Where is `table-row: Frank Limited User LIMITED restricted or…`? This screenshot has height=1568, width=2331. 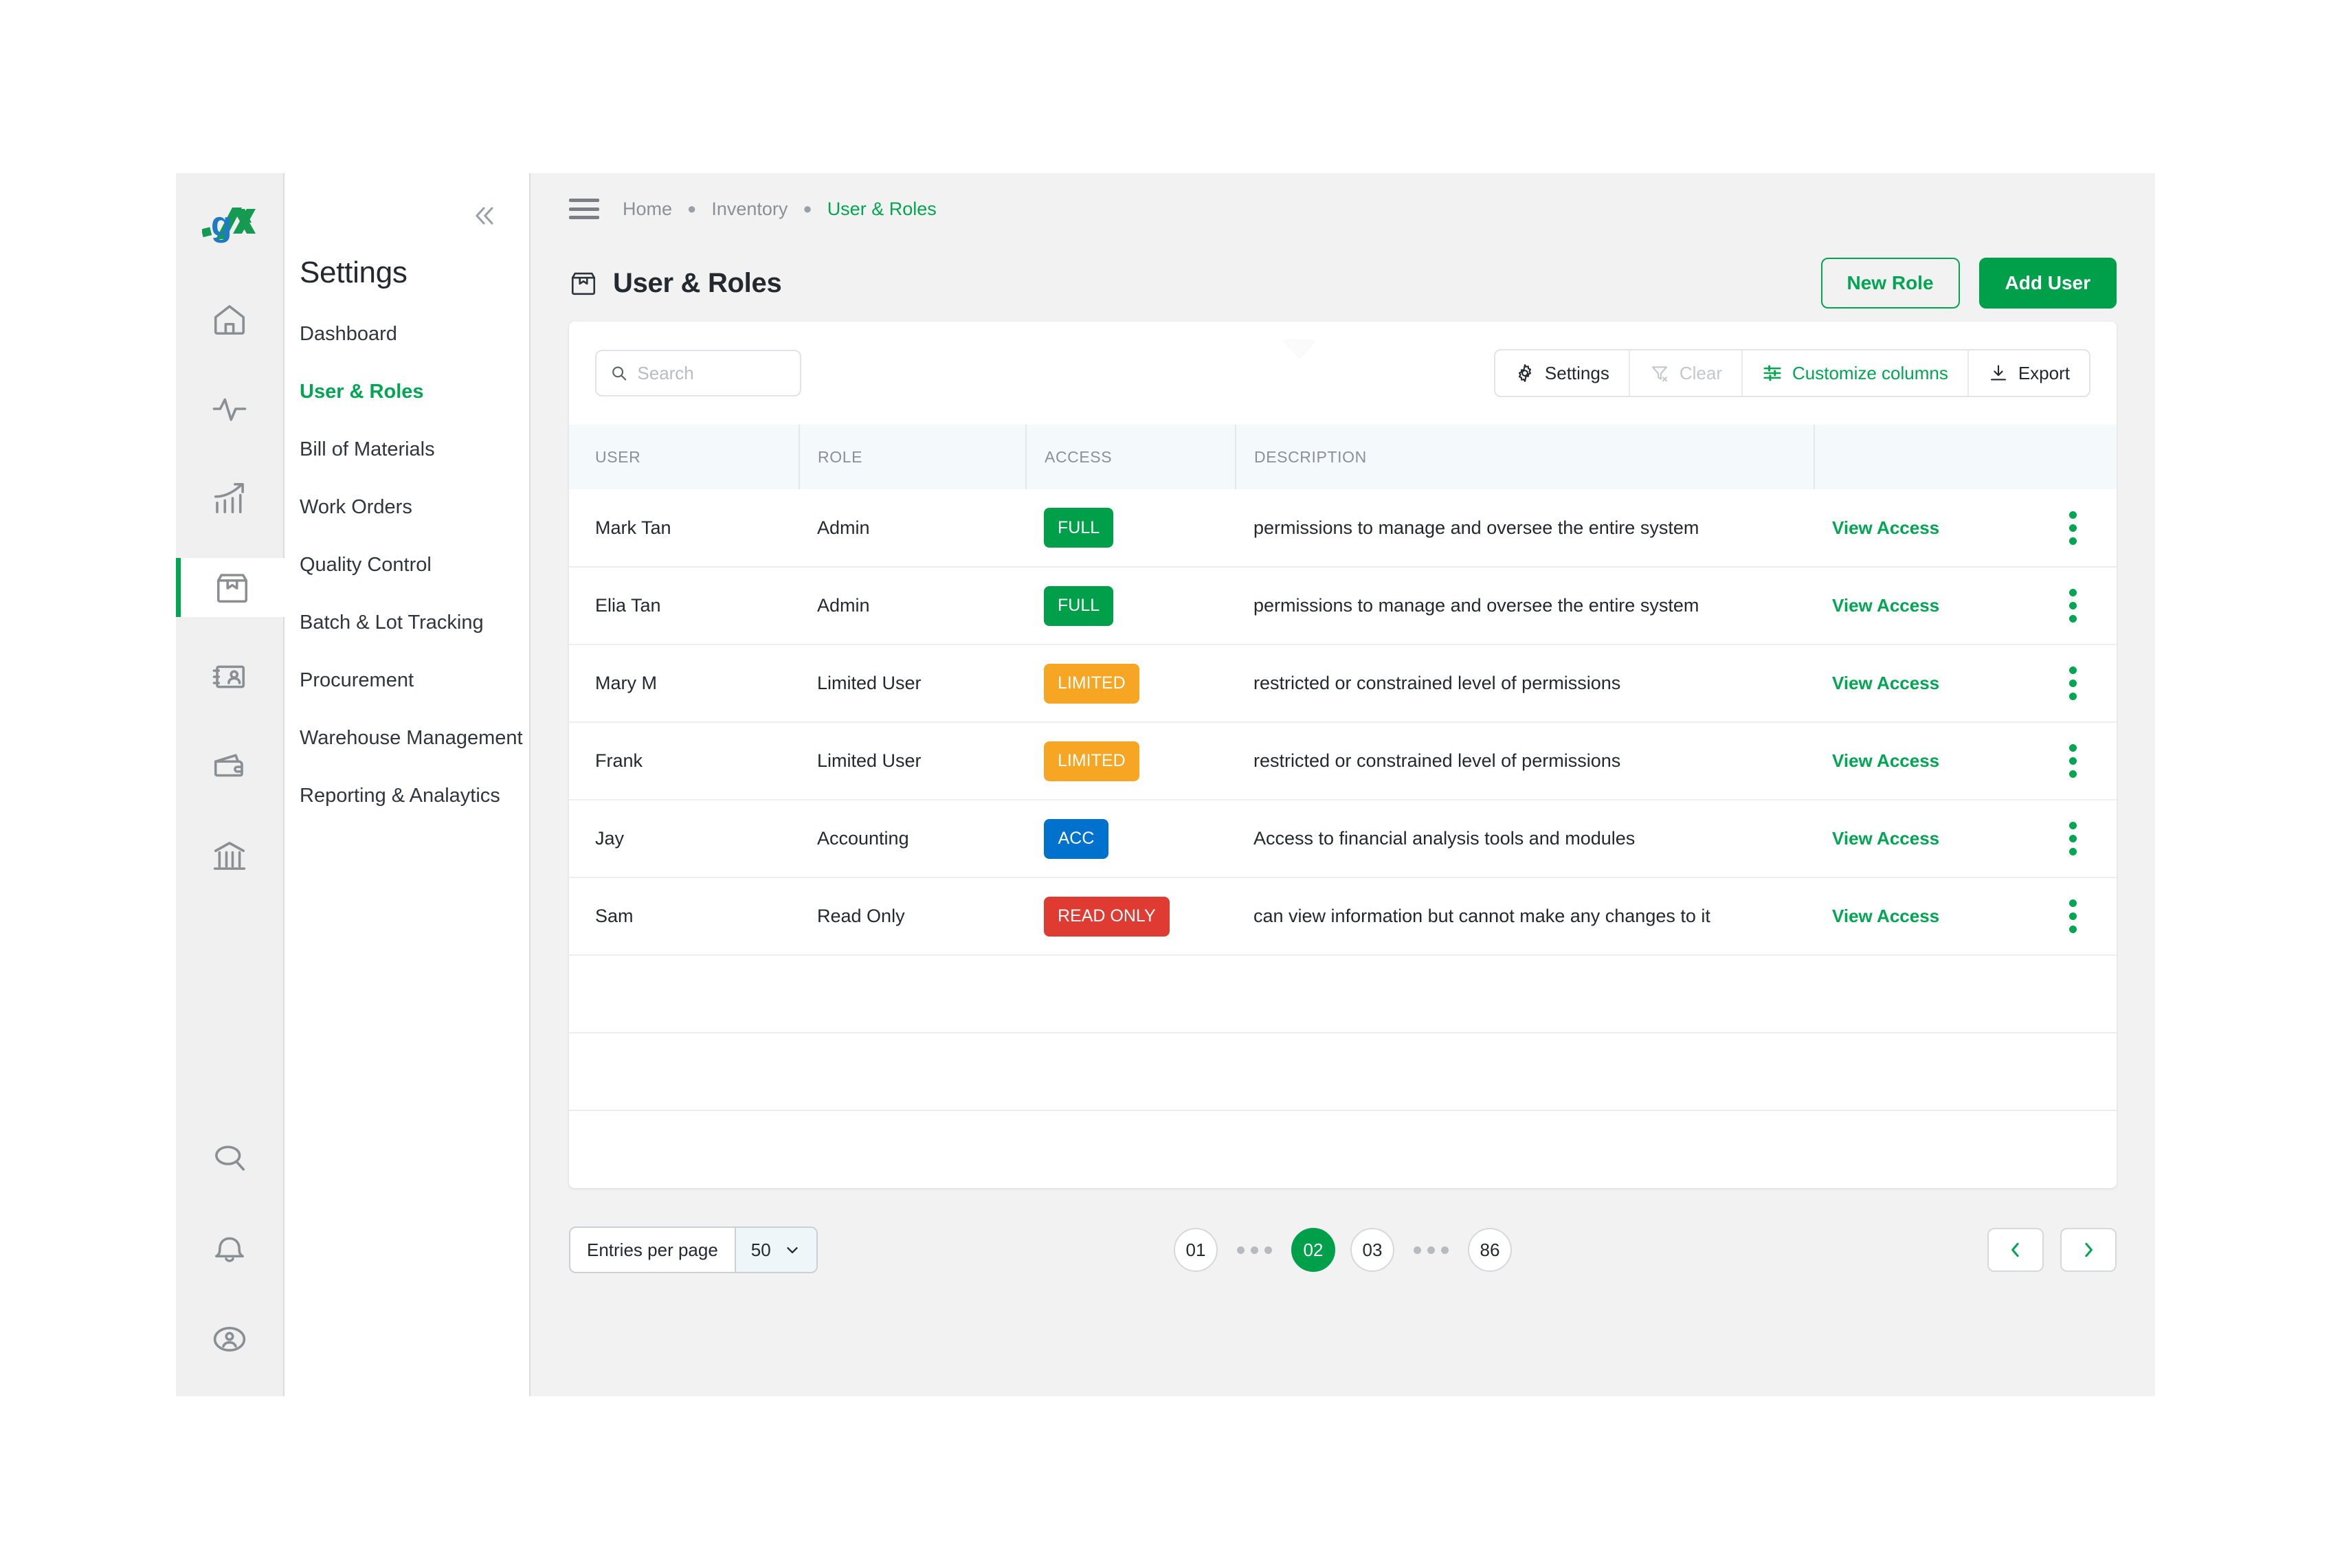
table-row: Frank Limited User LIMITED restricted or… is located at coordinates (1343, 761).